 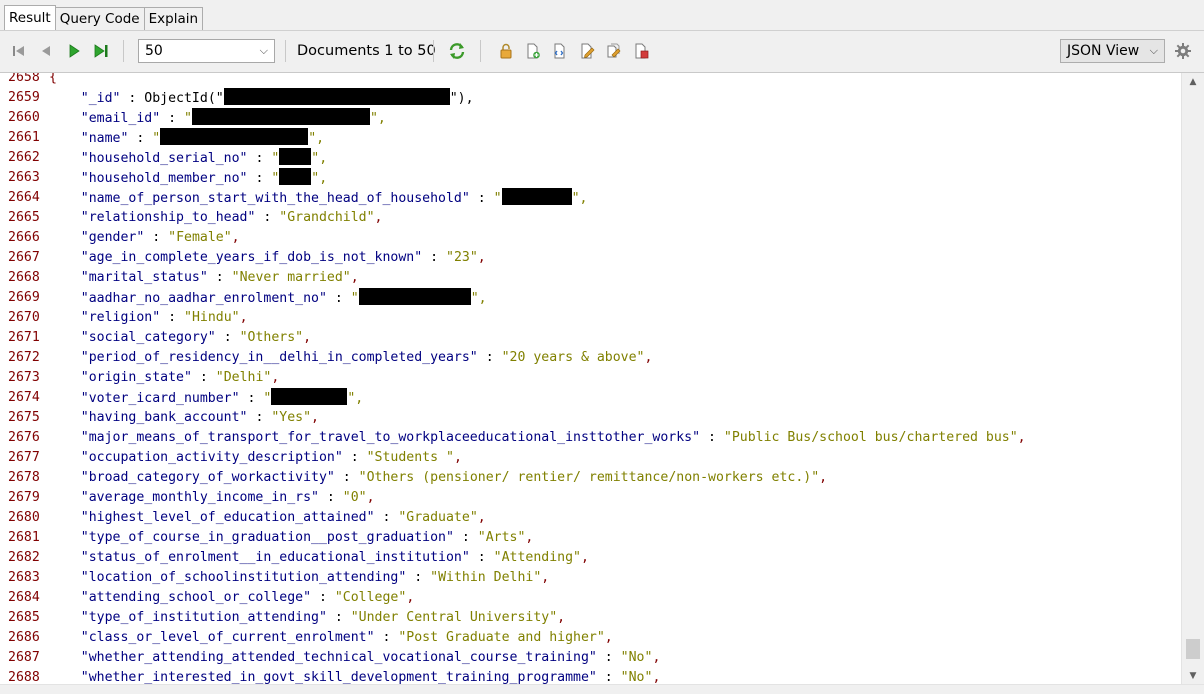 I want to click on json-field: "religion" : "Hindu",, so click(x=148, y=318).